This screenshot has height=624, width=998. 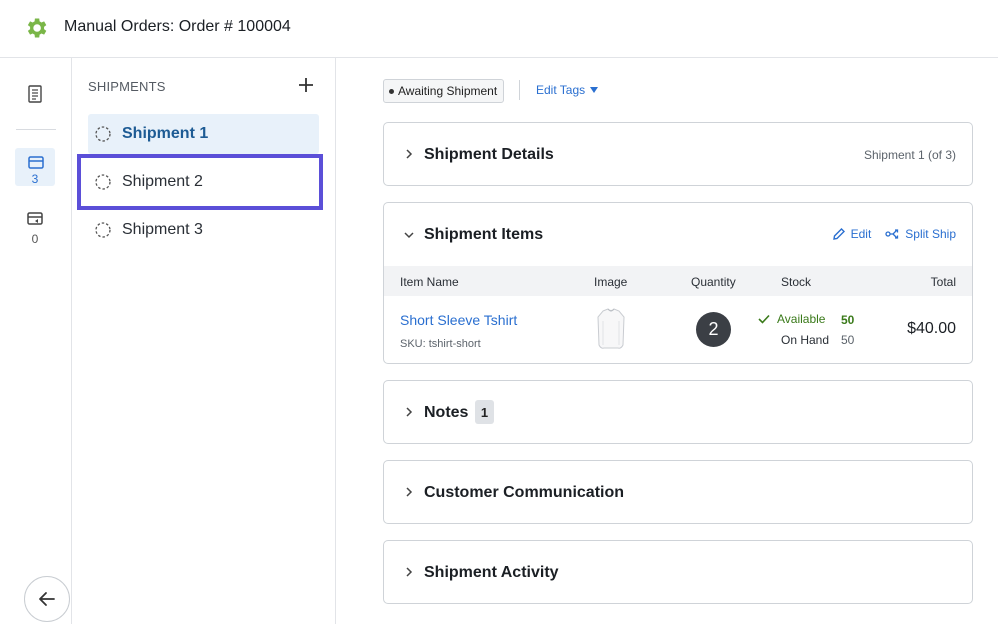 What do you see at coordinates (713, 282) in the screenshot?
I see `col-quantity: Quantity` at bounding box center [713, 282].